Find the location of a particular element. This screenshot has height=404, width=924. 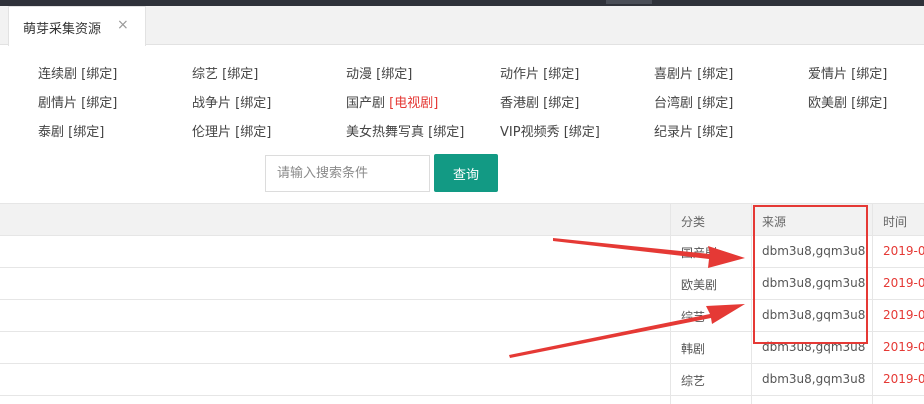

close-icon: × is located at coordinates (123, 25).